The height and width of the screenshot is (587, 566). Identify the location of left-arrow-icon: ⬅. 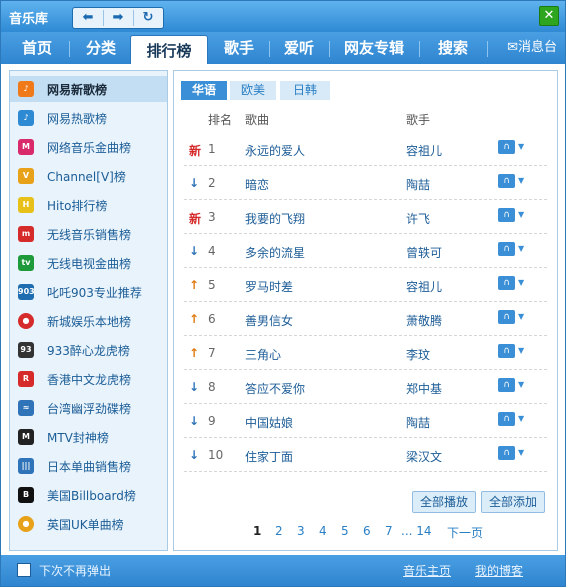
(88, 18).